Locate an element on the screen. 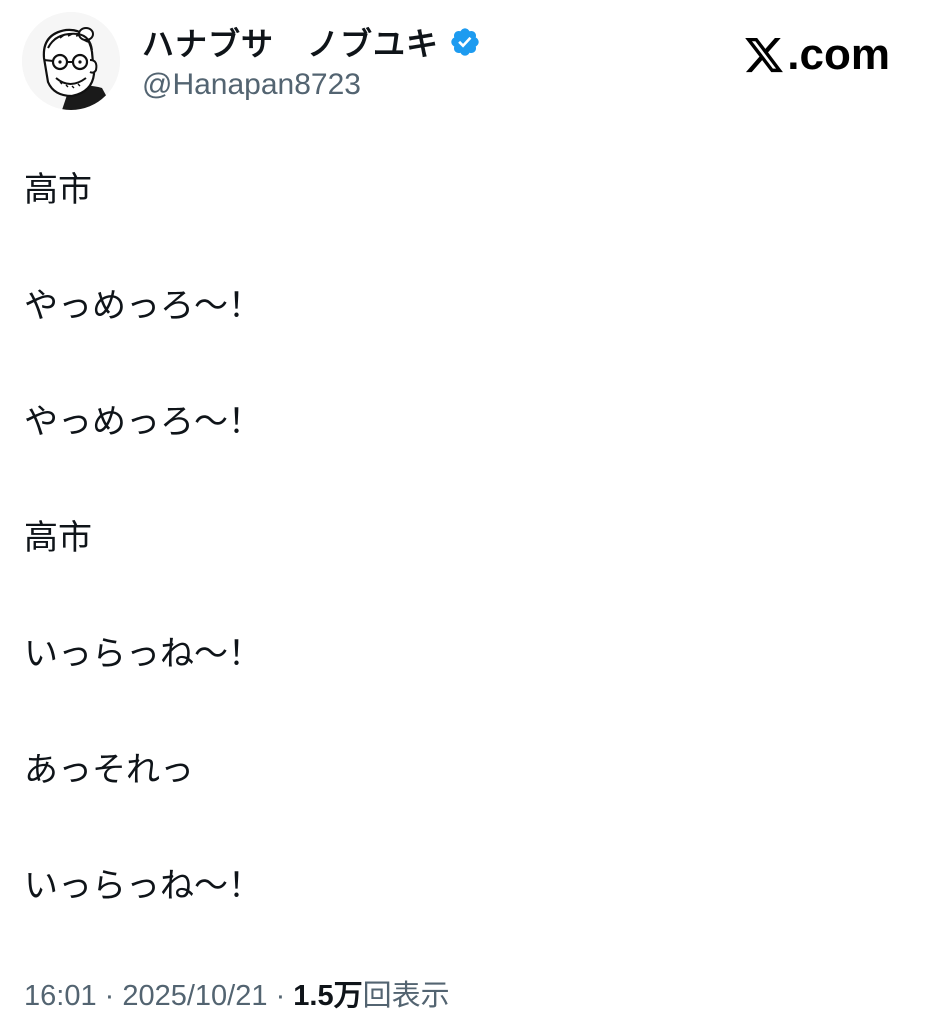 Image resolution: width=944 pixels, height=1024 pixels. x-logo-icon is located at coordinates (764, 55).